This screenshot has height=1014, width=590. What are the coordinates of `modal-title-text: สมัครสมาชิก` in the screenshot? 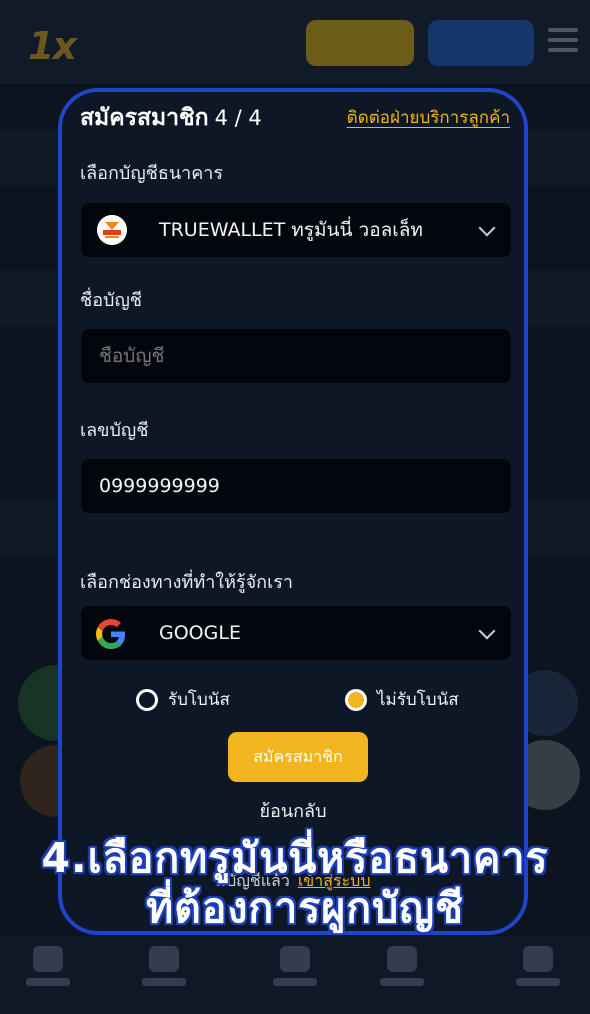 It's located at (144, 118).